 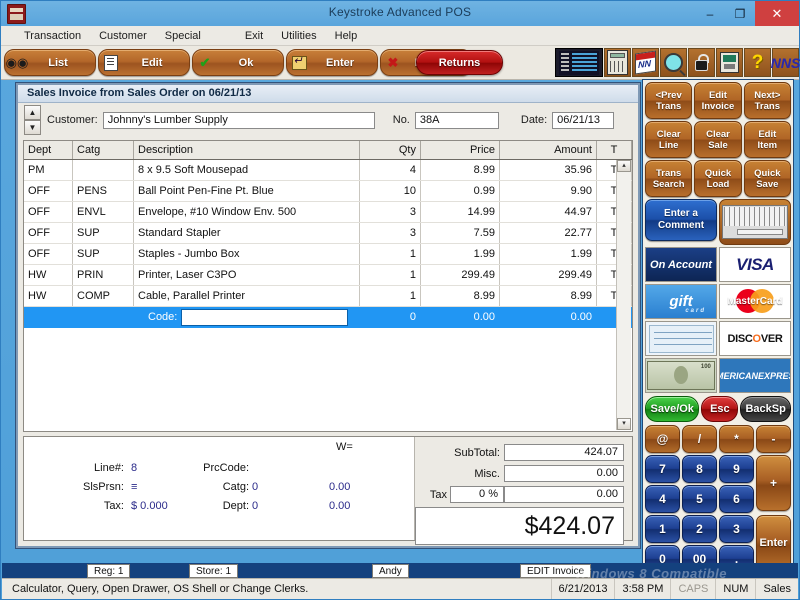 What do you see at coordinates (673, 62) in the screenshot?
I see `query-magnifier-icon` at bounding box center [673, 62].